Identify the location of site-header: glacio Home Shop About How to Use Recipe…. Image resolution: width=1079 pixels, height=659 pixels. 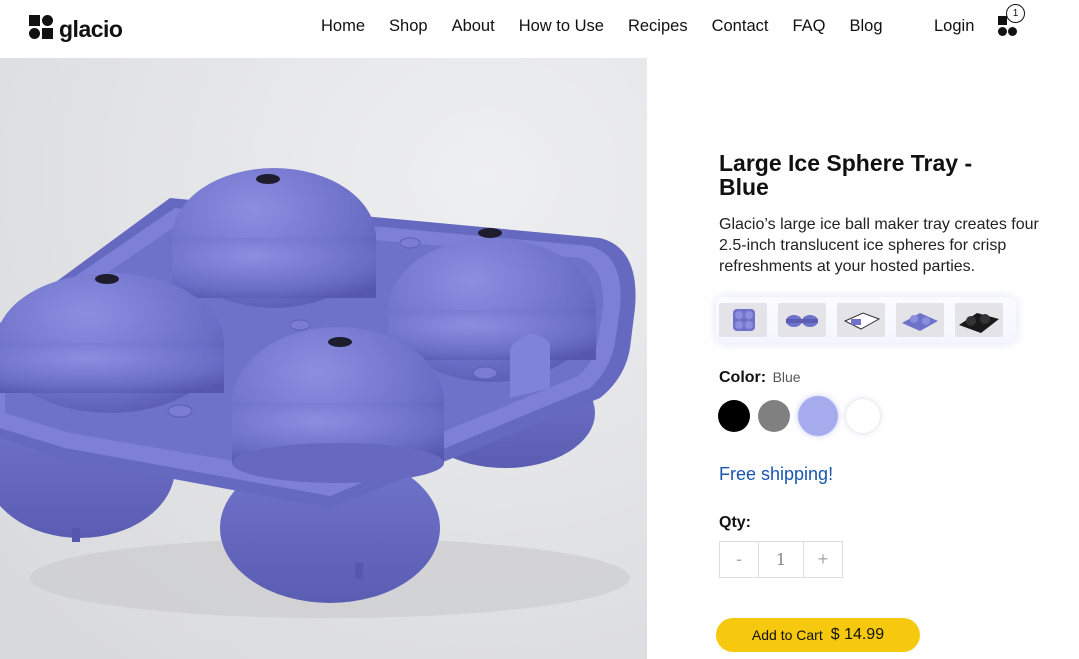
(539, 29).